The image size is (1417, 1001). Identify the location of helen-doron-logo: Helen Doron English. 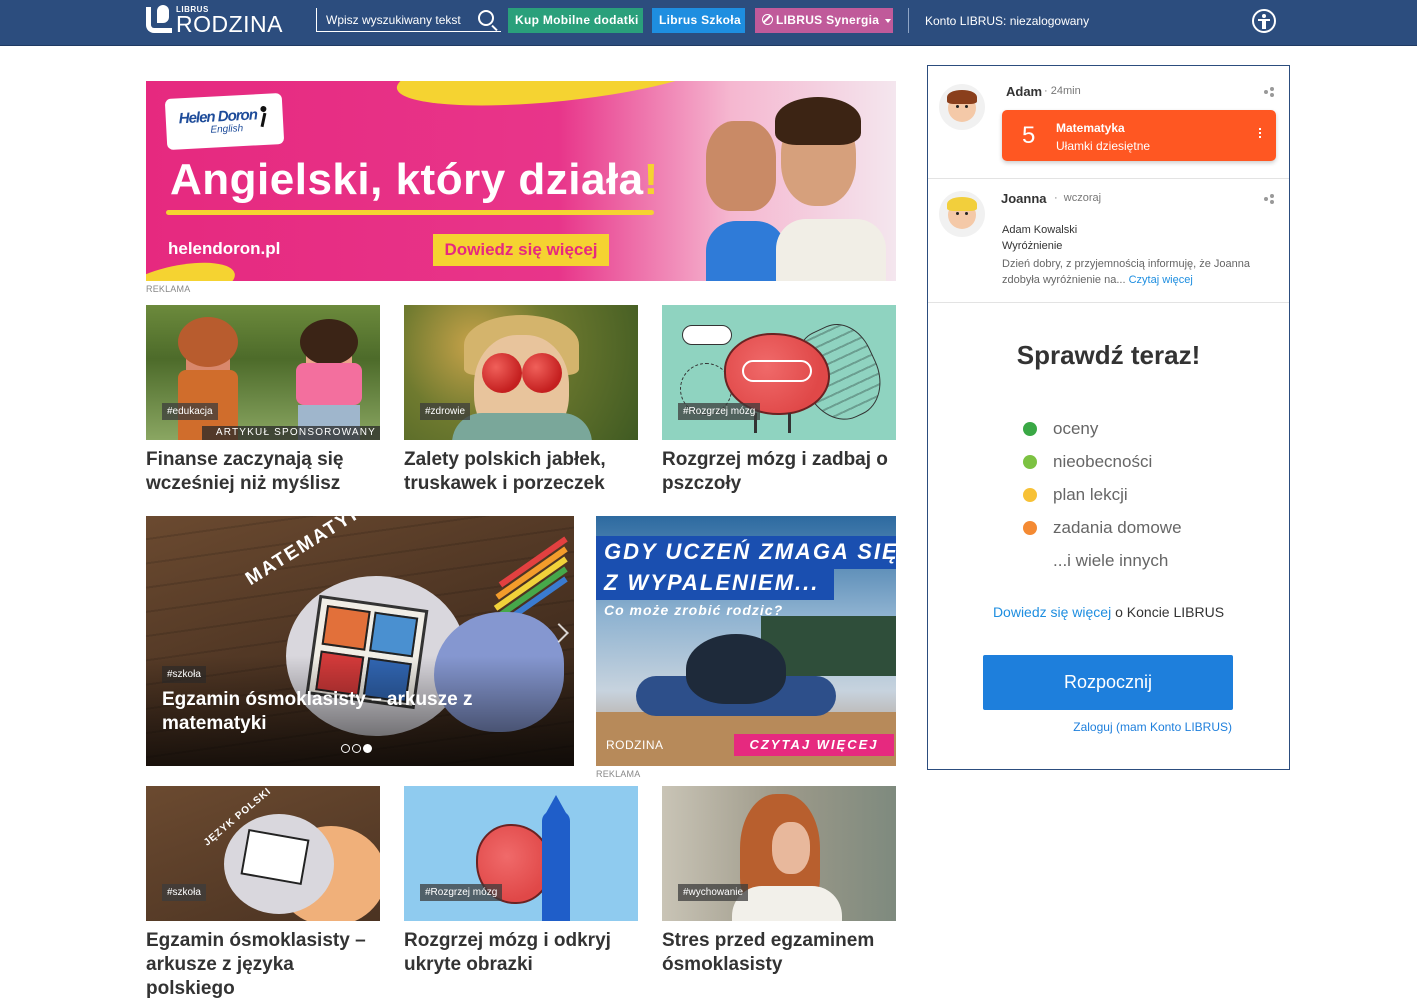
(224, 121).